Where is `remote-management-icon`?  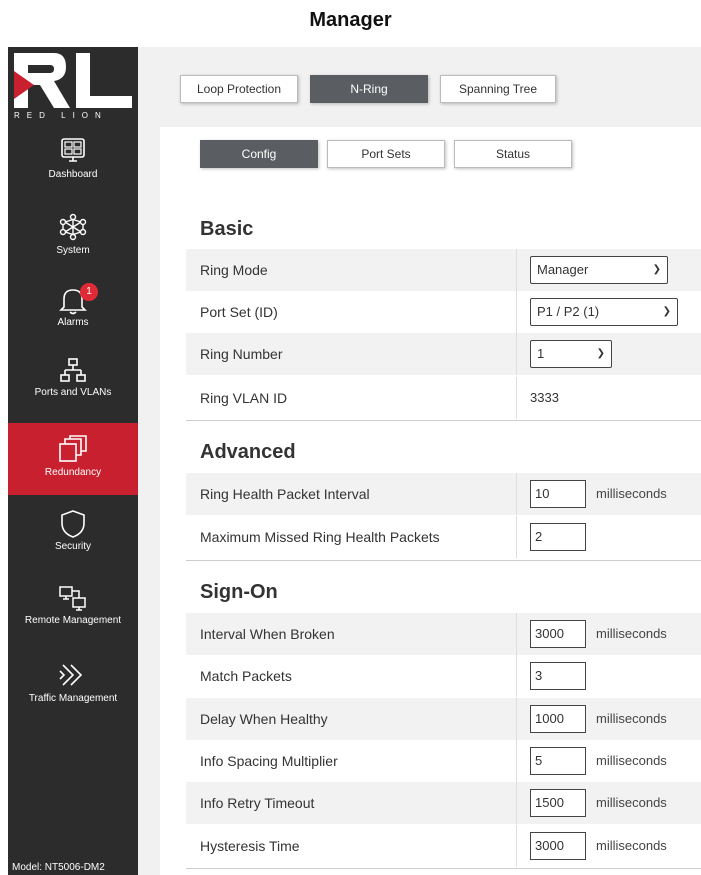
remote-management-icon is located at coordinates (72, 598).